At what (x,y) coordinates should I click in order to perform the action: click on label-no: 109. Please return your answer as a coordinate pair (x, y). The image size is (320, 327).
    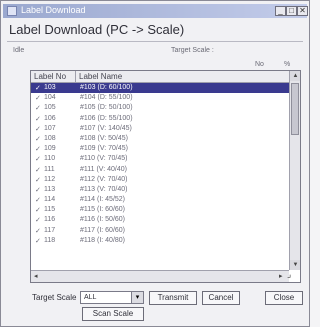
    Looking at the image, I should click on (50, 149).